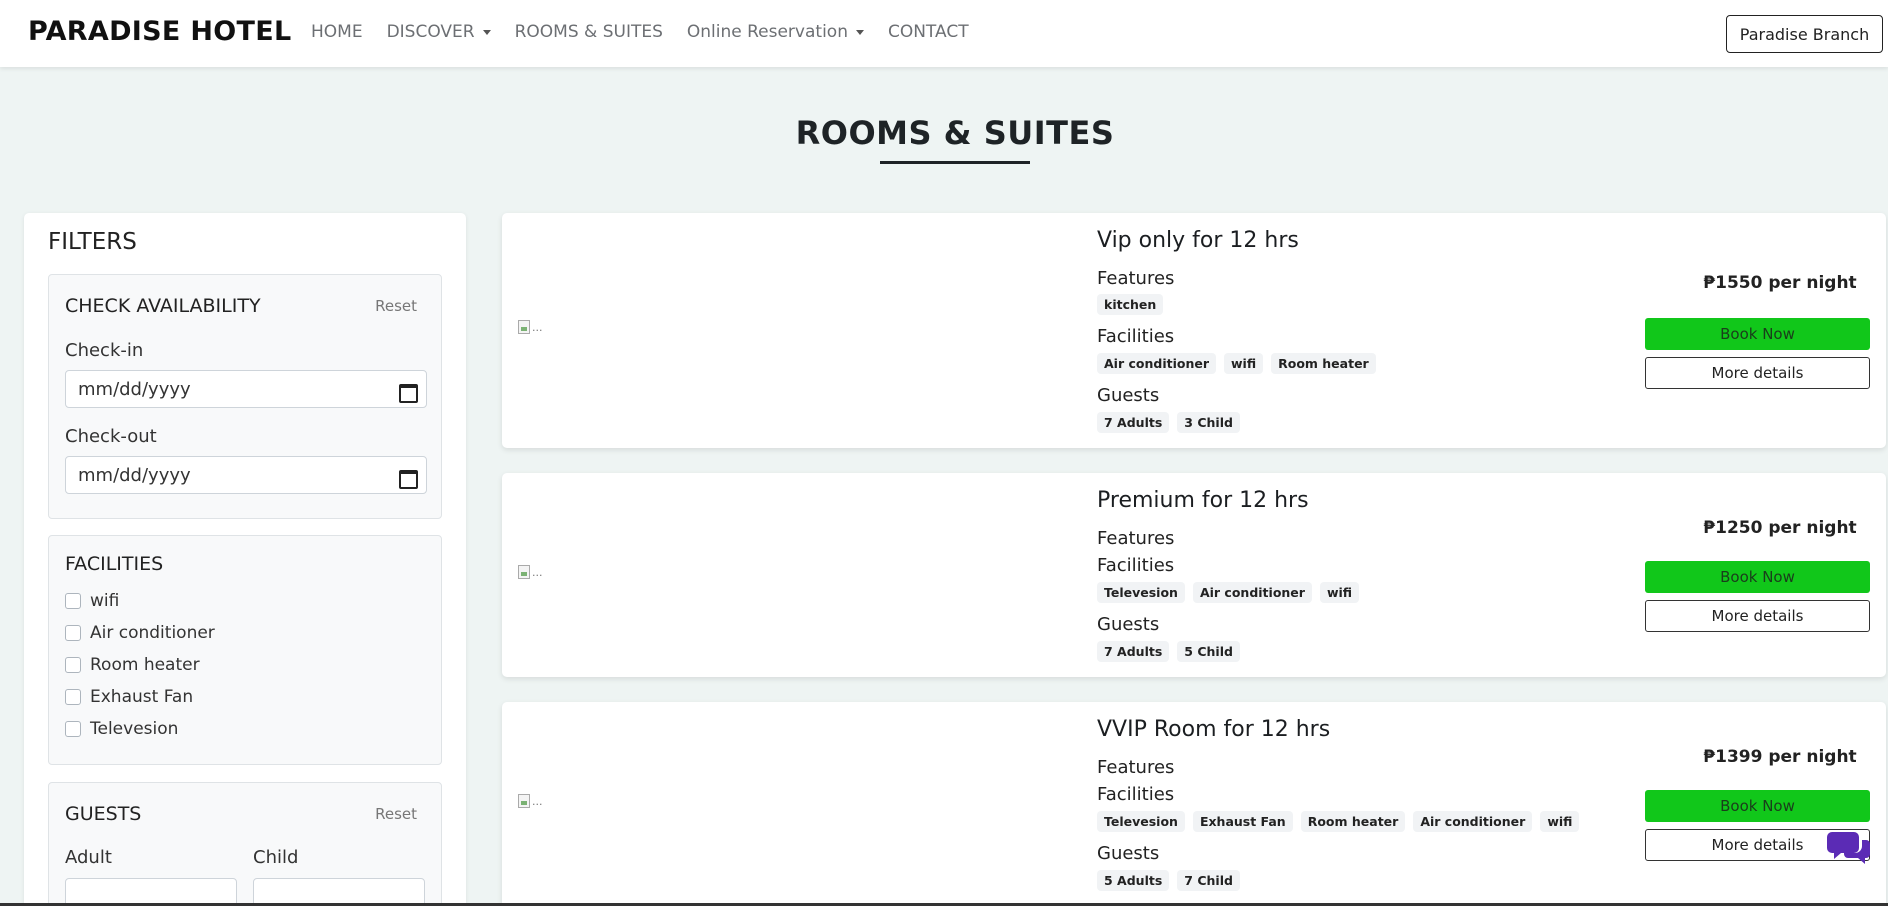 Image resolution: width=1888 pixels, height=906 pixels. I want to click on nav-contact-label: CONTACT, so click(928, 32).